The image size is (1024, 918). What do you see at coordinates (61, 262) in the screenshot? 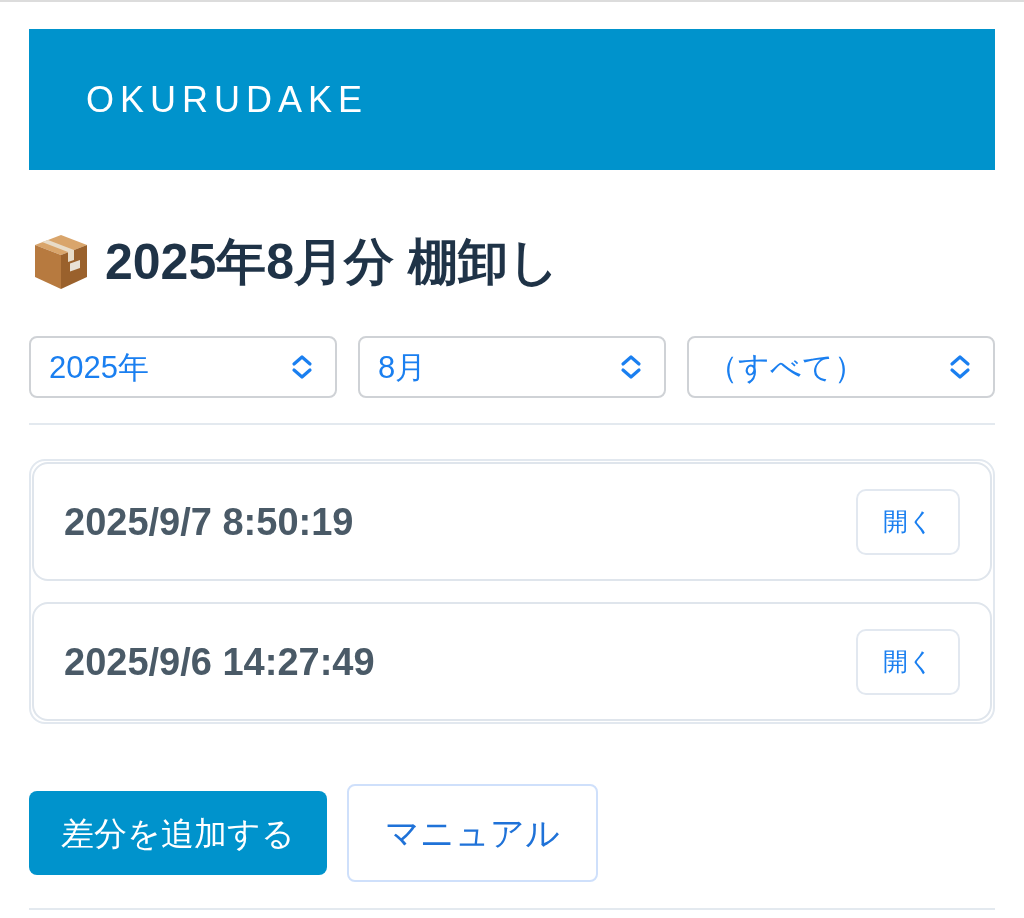
I see `package-icon` at bounding box center [61, 262].